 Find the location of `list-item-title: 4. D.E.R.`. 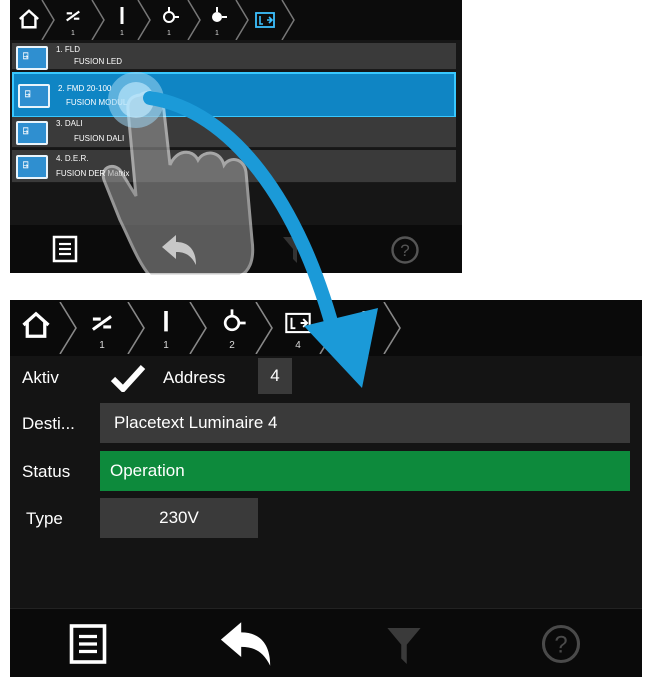

list-item-title: 4. D.E.R. is located at coordinates (72, 158).